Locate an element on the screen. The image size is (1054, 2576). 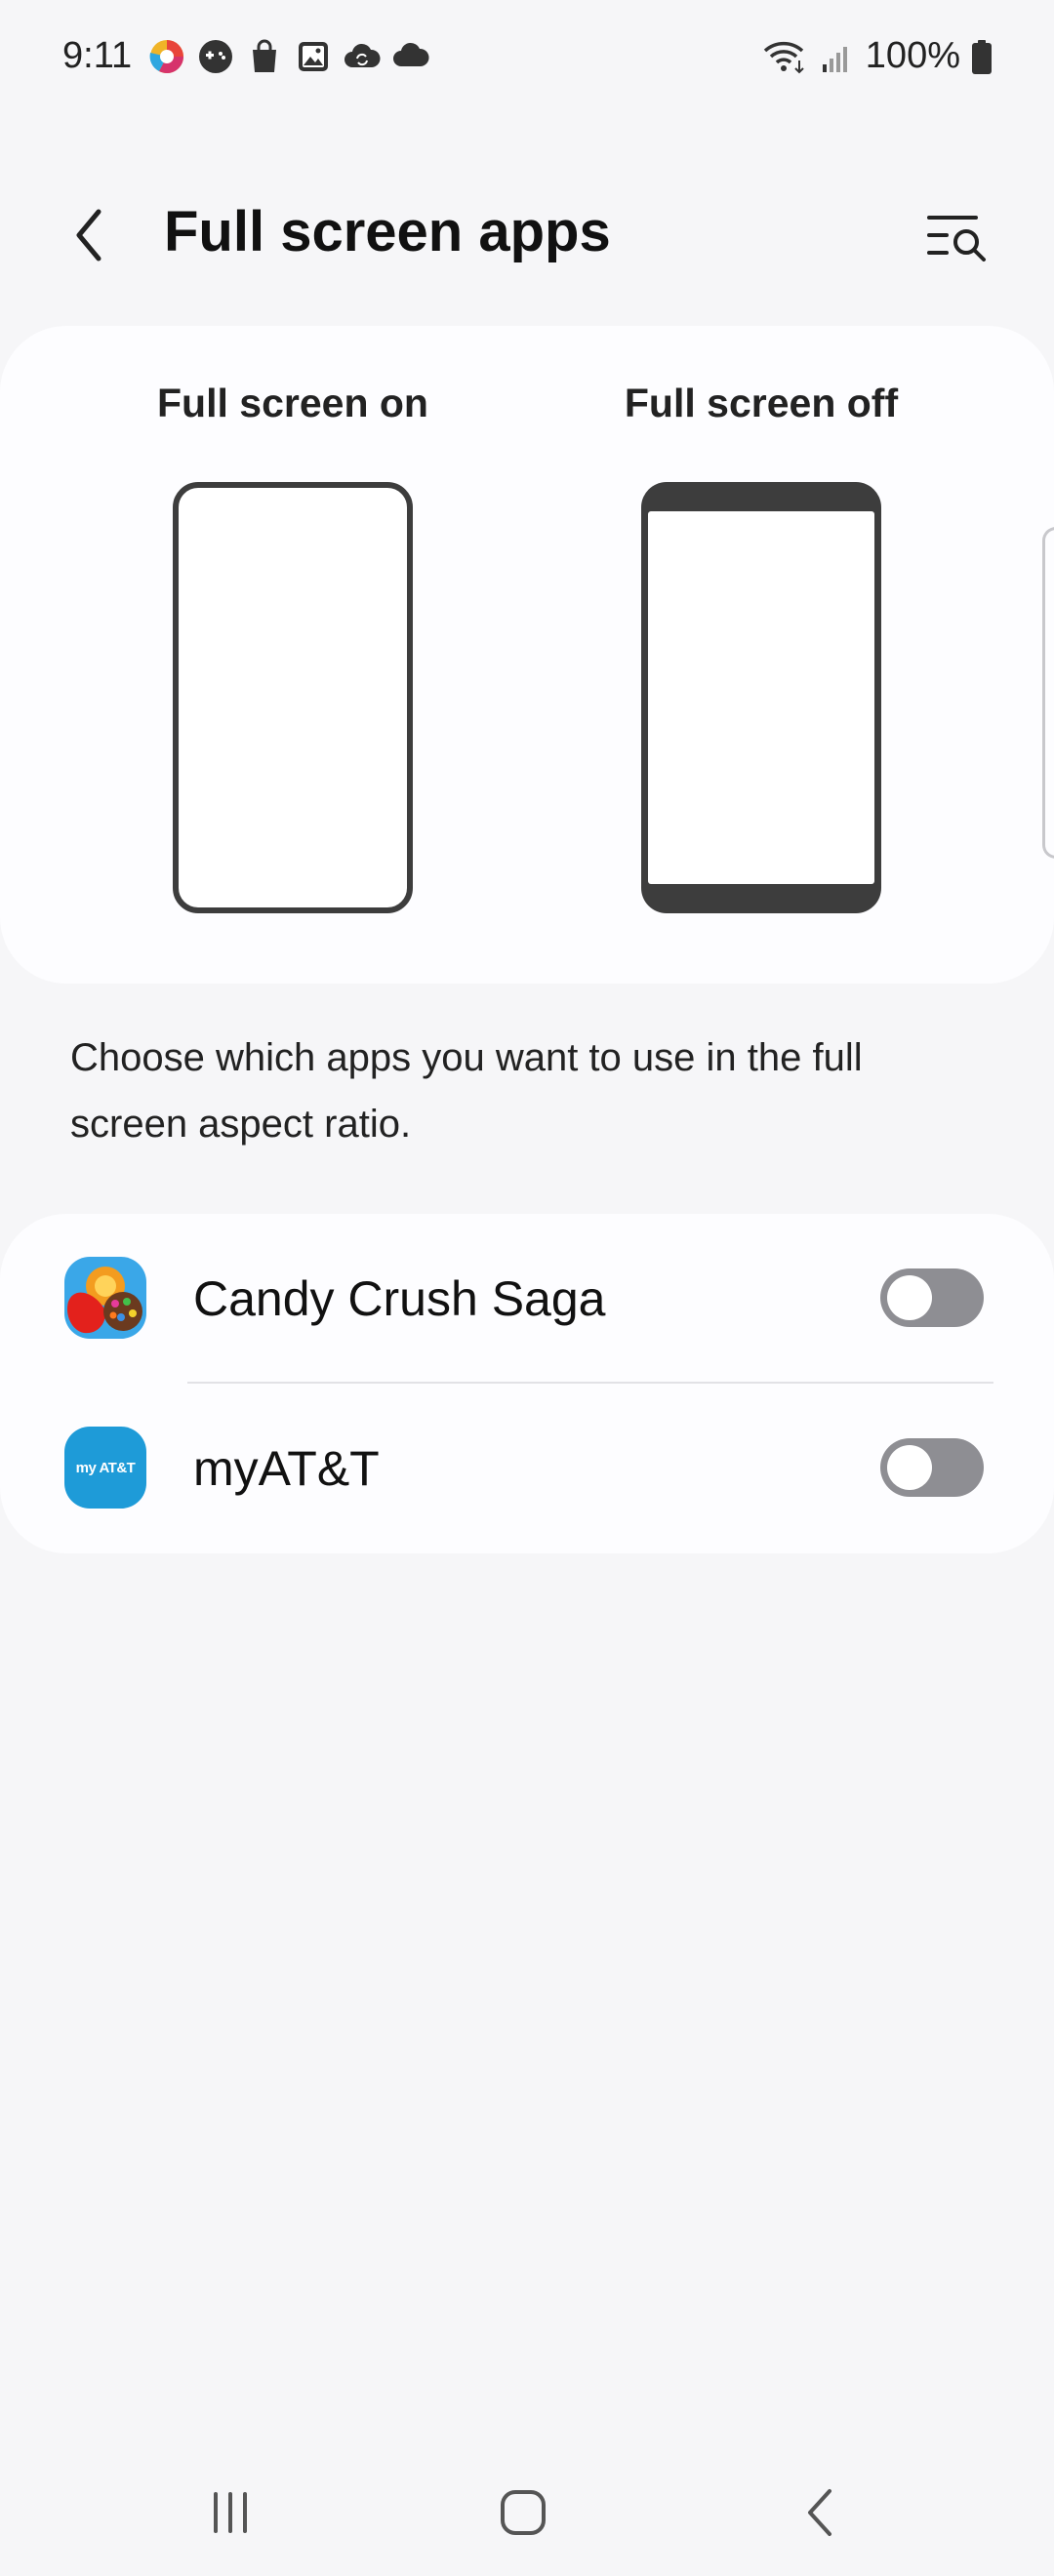
chrome-like-app-icon is located at coordinates (166, 56).